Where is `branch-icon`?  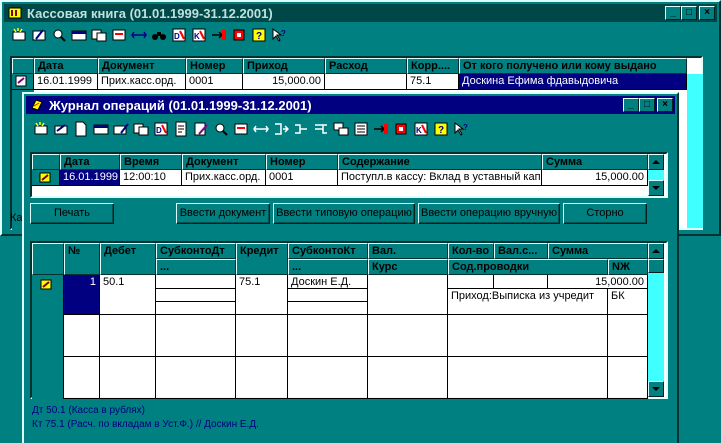 branch-icon is located at coordinates (301, 129).